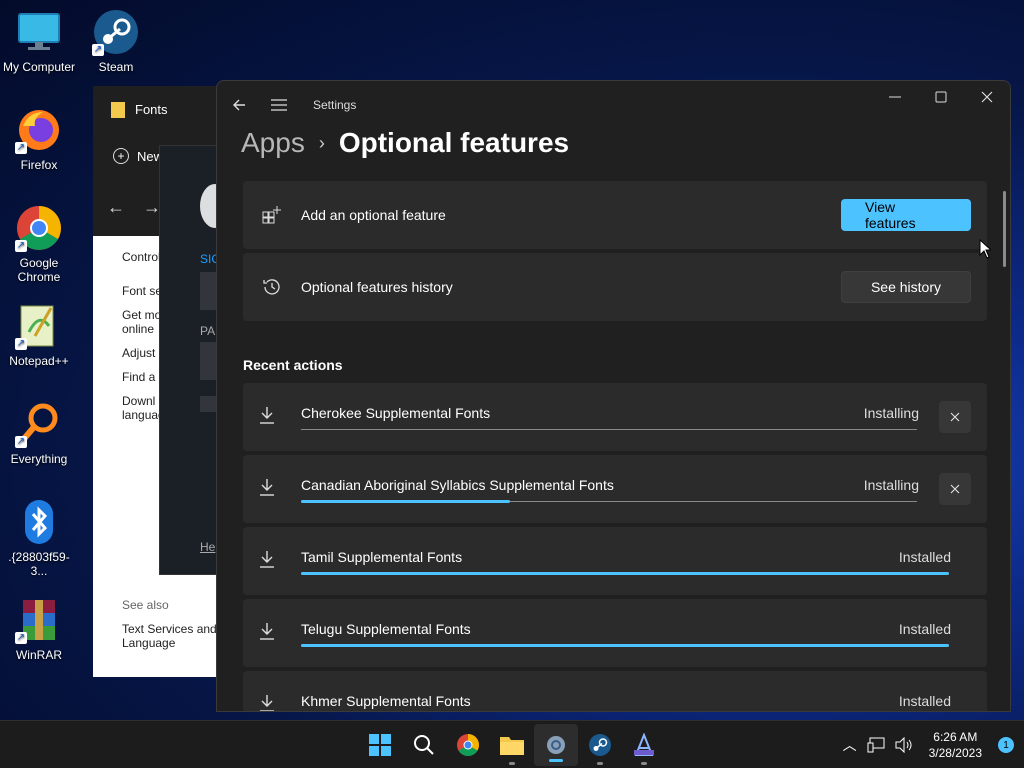 The image size is (1024, 768). I want to click on history-icon, so click(272, 287).